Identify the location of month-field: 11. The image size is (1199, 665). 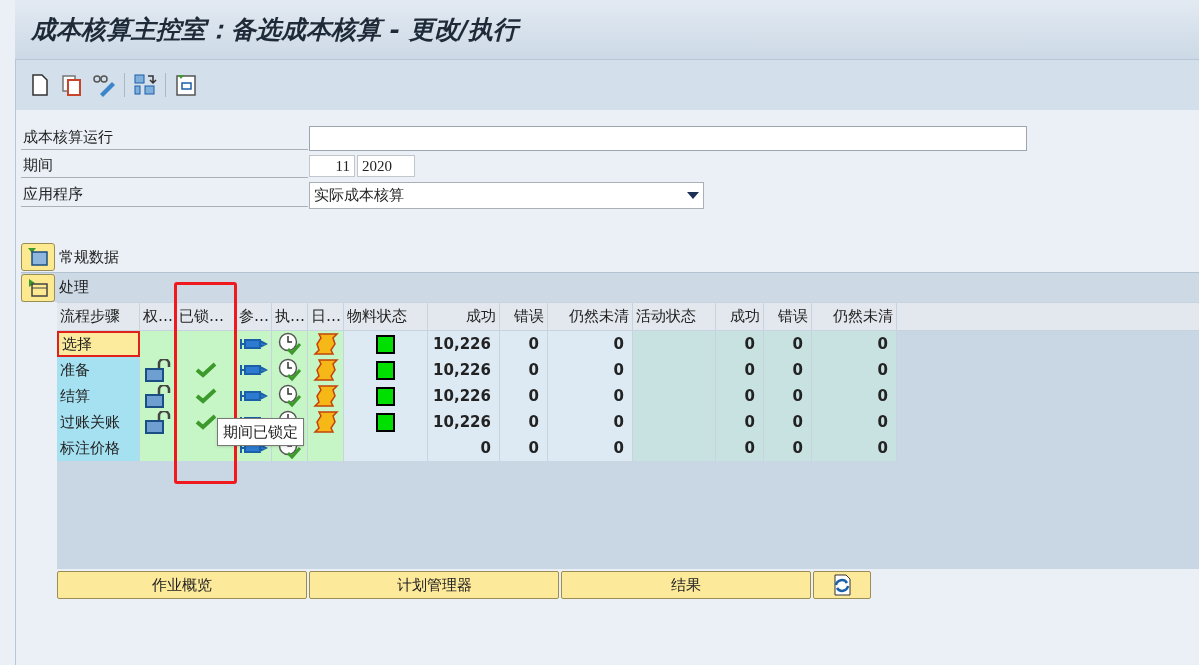
(332, 166).